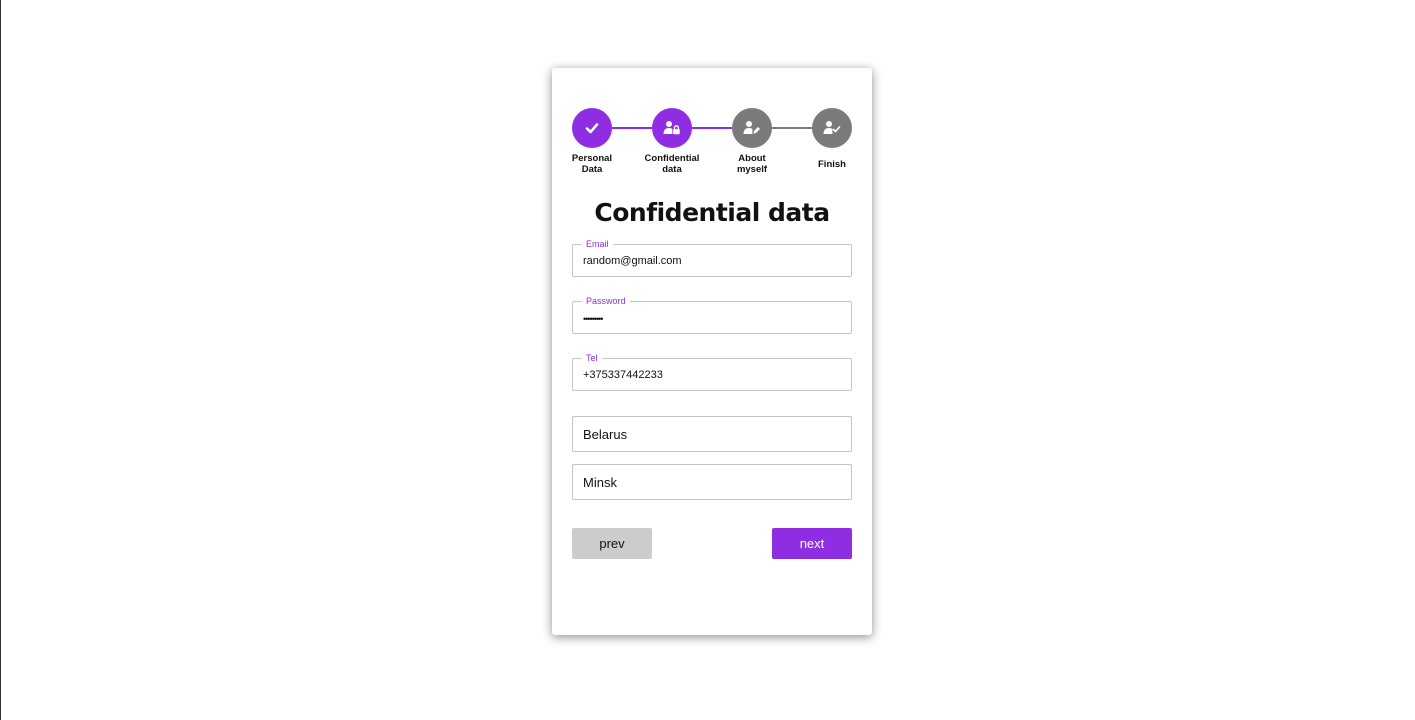 The height and width of the screenshot is (720, 1415). I want to click on step-label: Finish, so click(832, 164).